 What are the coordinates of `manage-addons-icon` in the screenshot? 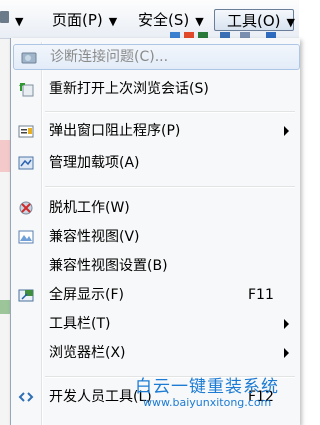 It's located at (26, 163).